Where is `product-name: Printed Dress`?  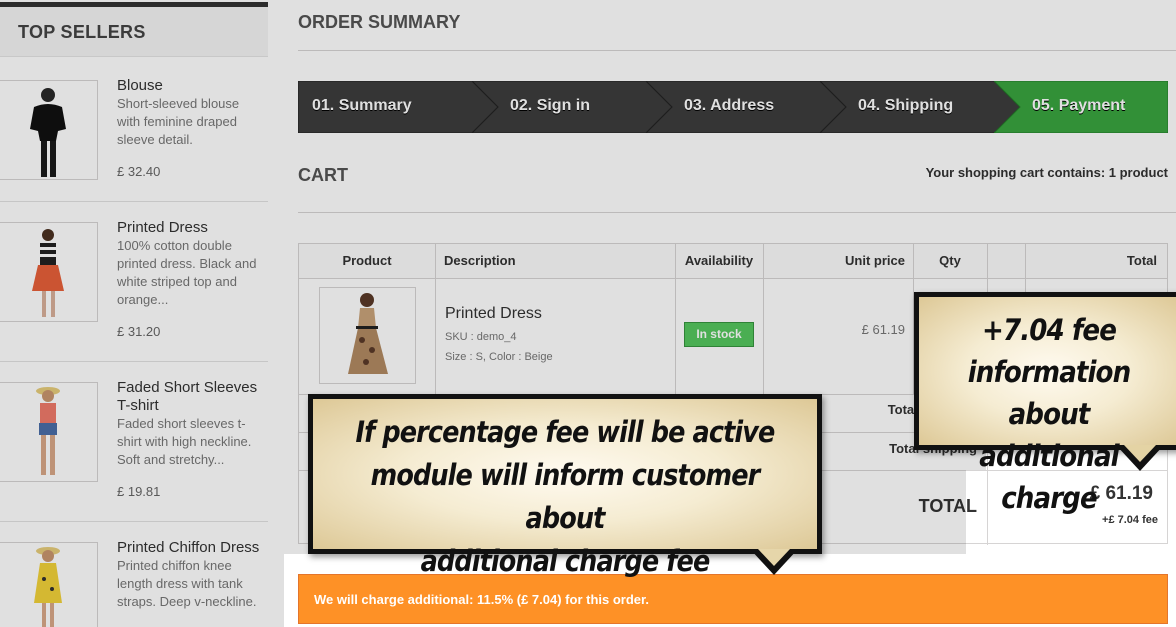 product-name: Printed Dress is located at coordinates (192, 228).